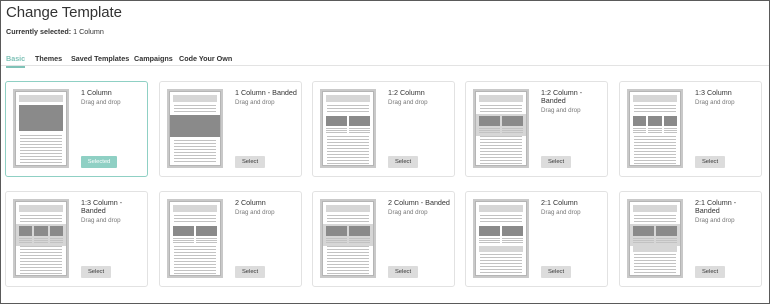  Describe the element at coordinates (690, 129) in the screenshot. I see `template-card: 1:3 Column Drag and drop Select` at that location.